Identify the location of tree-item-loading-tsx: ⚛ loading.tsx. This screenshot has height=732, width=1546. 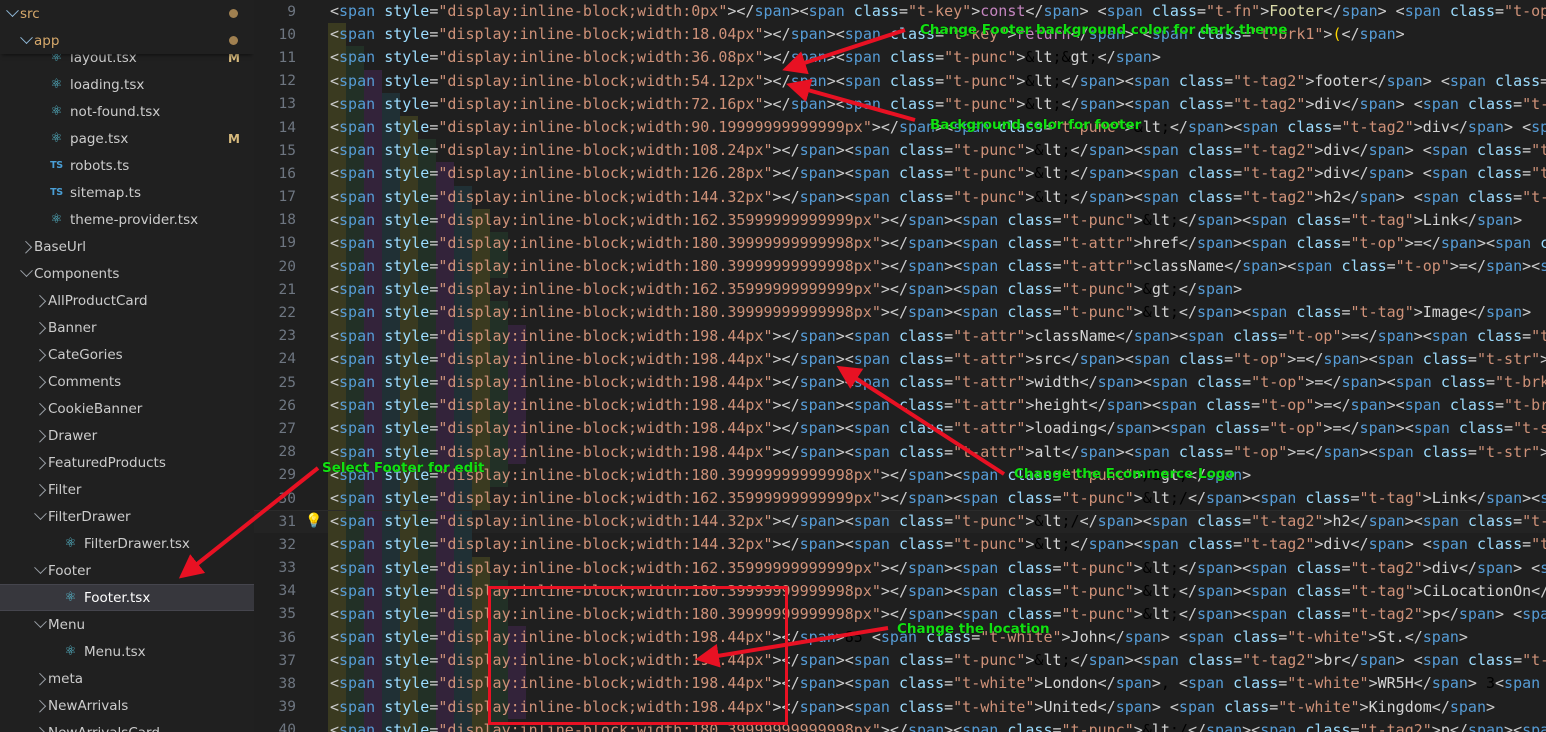
(127, 84).